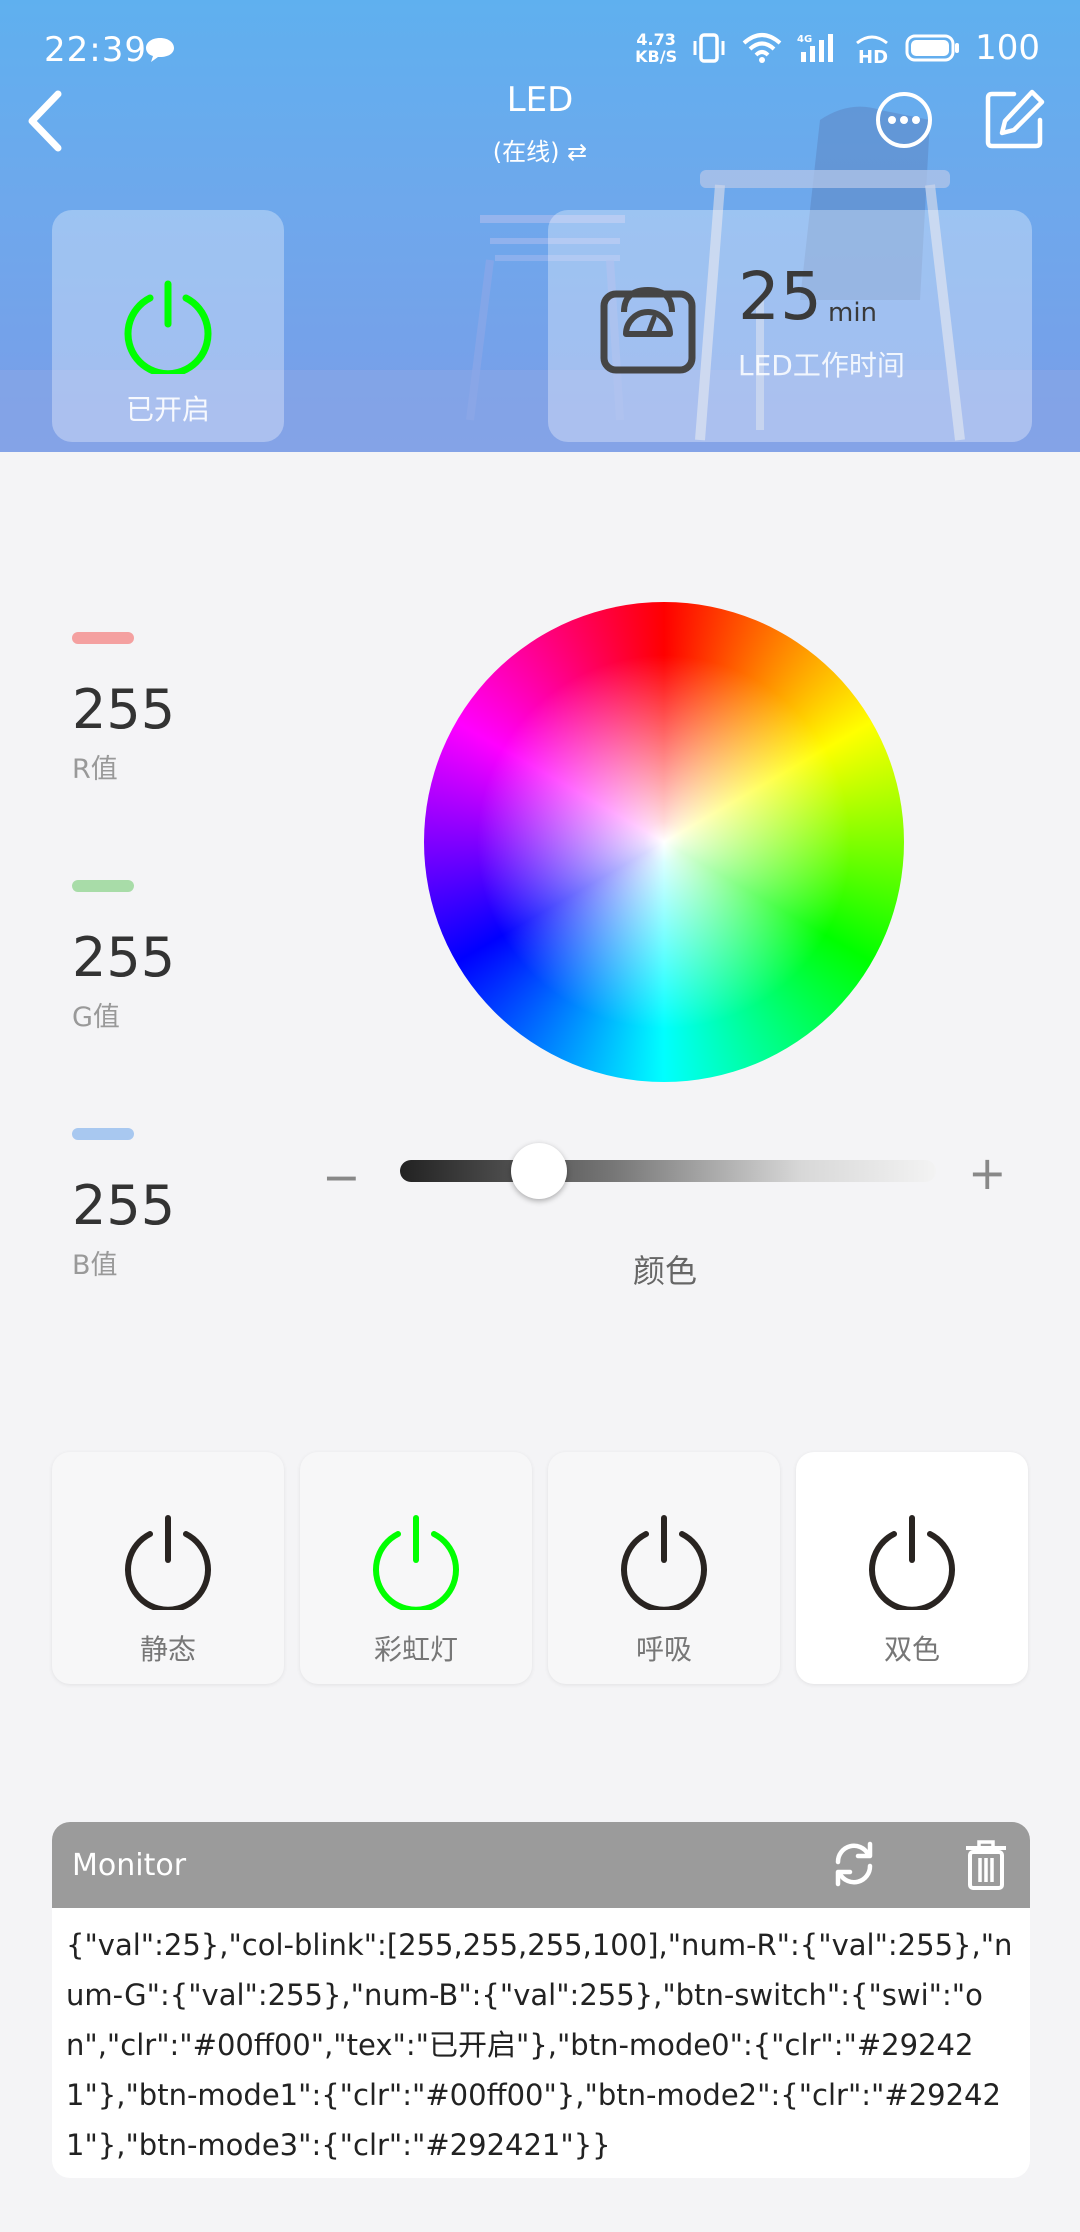 This screenshot has width=1080, height=2232. I want to click on network-speed: 4.73 KB/S, so click(656, 48).